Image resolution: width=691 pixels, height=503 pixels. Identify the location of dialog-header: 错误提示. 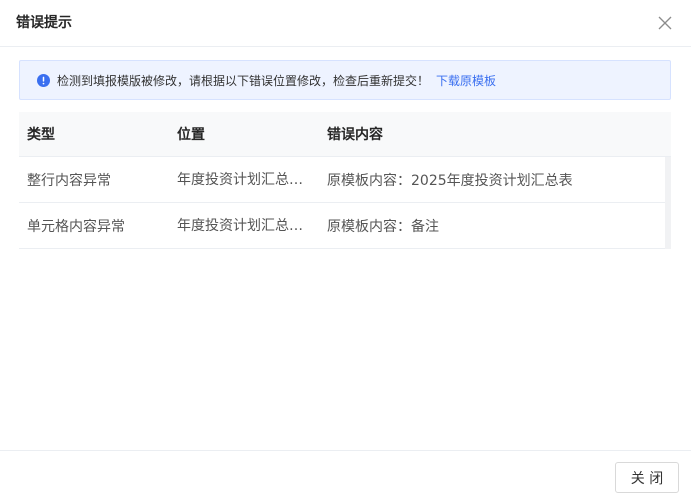
(345, 23).